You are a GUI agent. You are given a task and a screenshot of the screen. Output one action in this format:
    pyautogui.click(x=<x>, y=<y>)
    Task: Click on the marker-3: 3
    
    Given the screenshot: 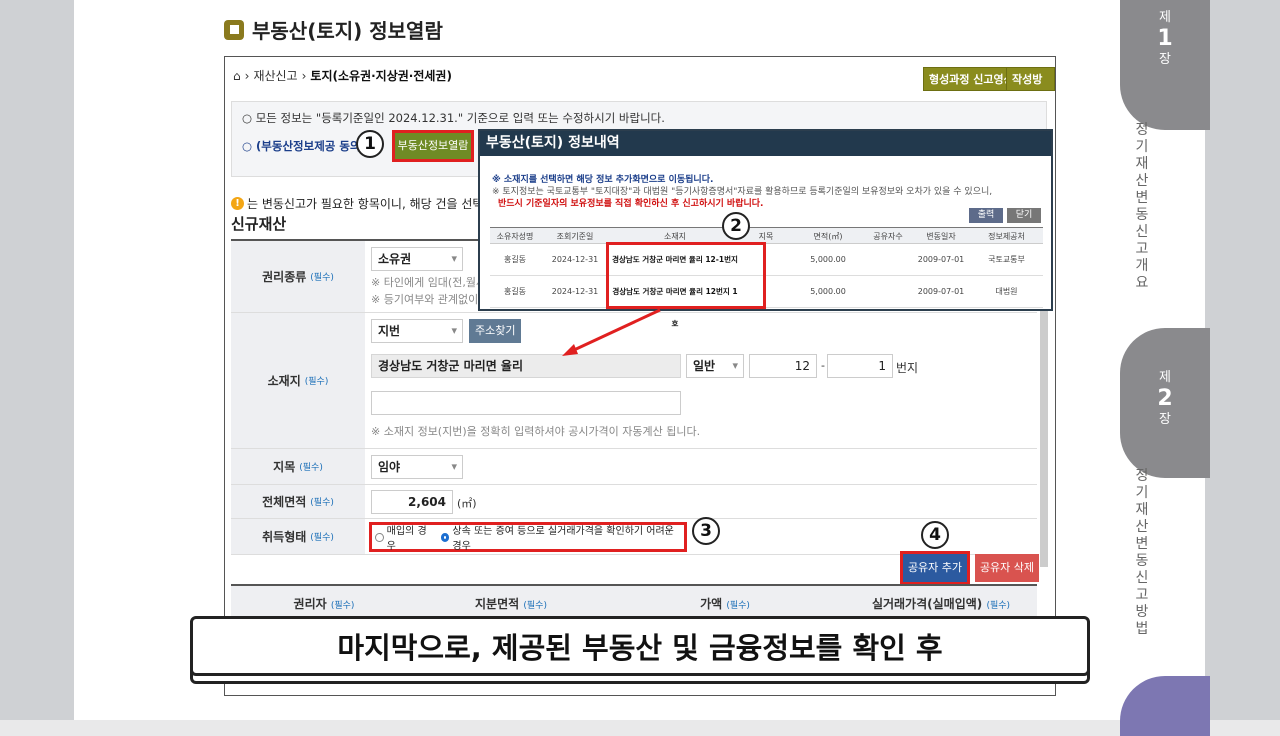 What is the action you would take?
    pyautogui.click(x=706, y=531)
    